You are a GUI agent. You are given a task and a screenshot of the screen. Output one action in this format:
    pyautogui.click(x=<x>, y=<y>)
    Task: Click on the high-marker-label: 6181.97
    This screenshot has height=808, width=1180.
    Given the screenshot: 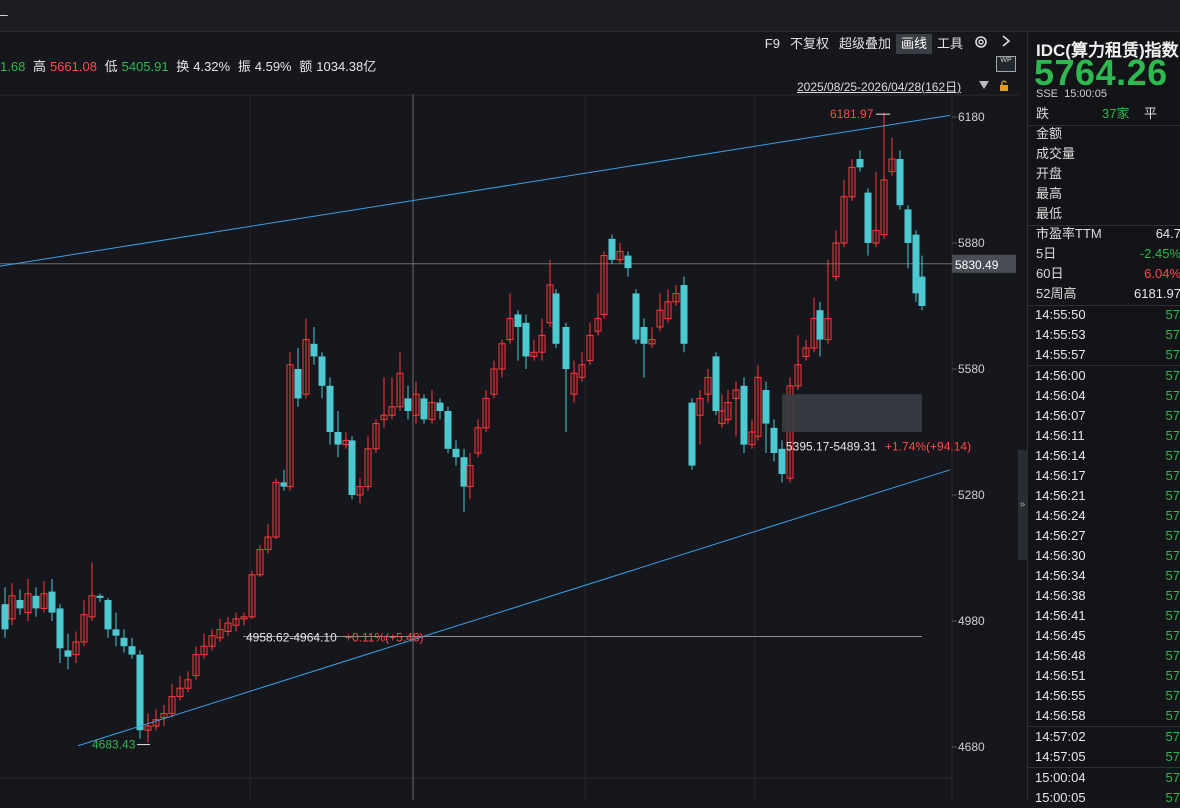 What is the action you would take?
    pyautogui.click(x=852, y=114)
    